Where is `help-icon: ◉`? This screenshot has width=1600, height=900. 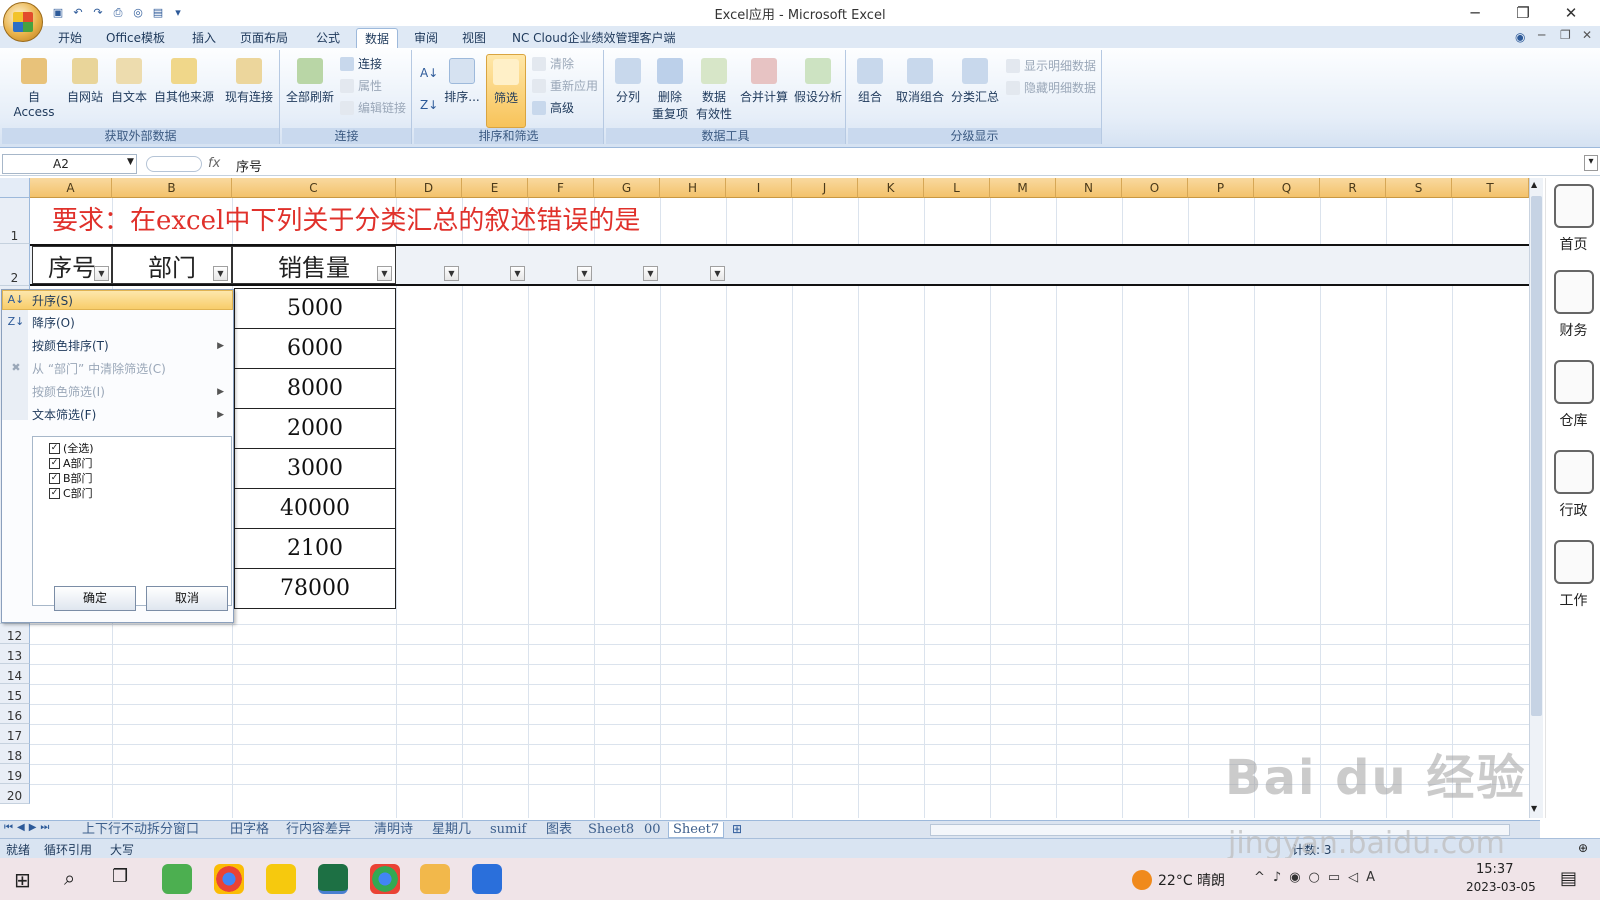
help-icon: ◉ is located at coordinates (1520, 37).